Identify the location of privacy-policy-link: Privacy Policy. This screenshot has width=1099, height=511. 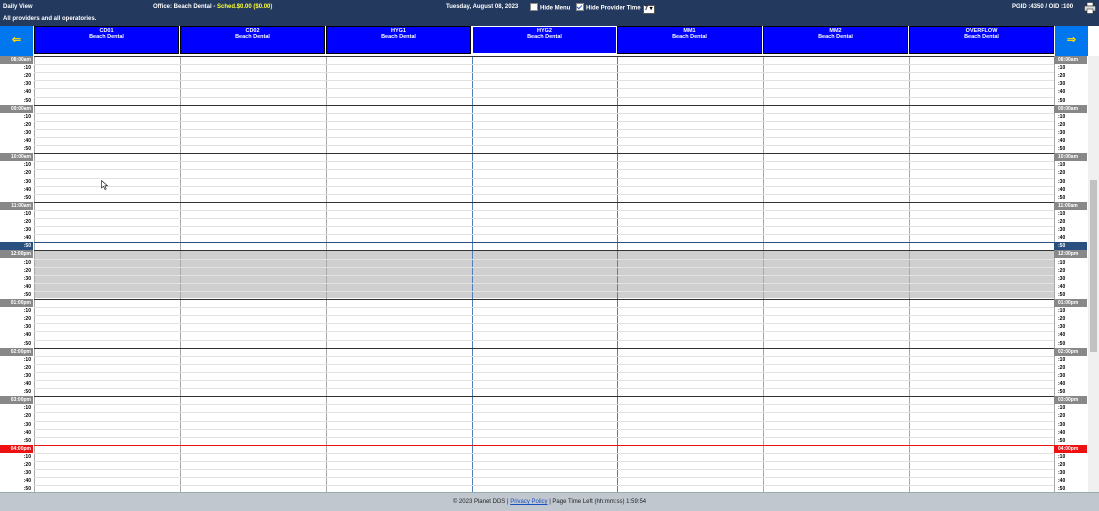
(528, 502).